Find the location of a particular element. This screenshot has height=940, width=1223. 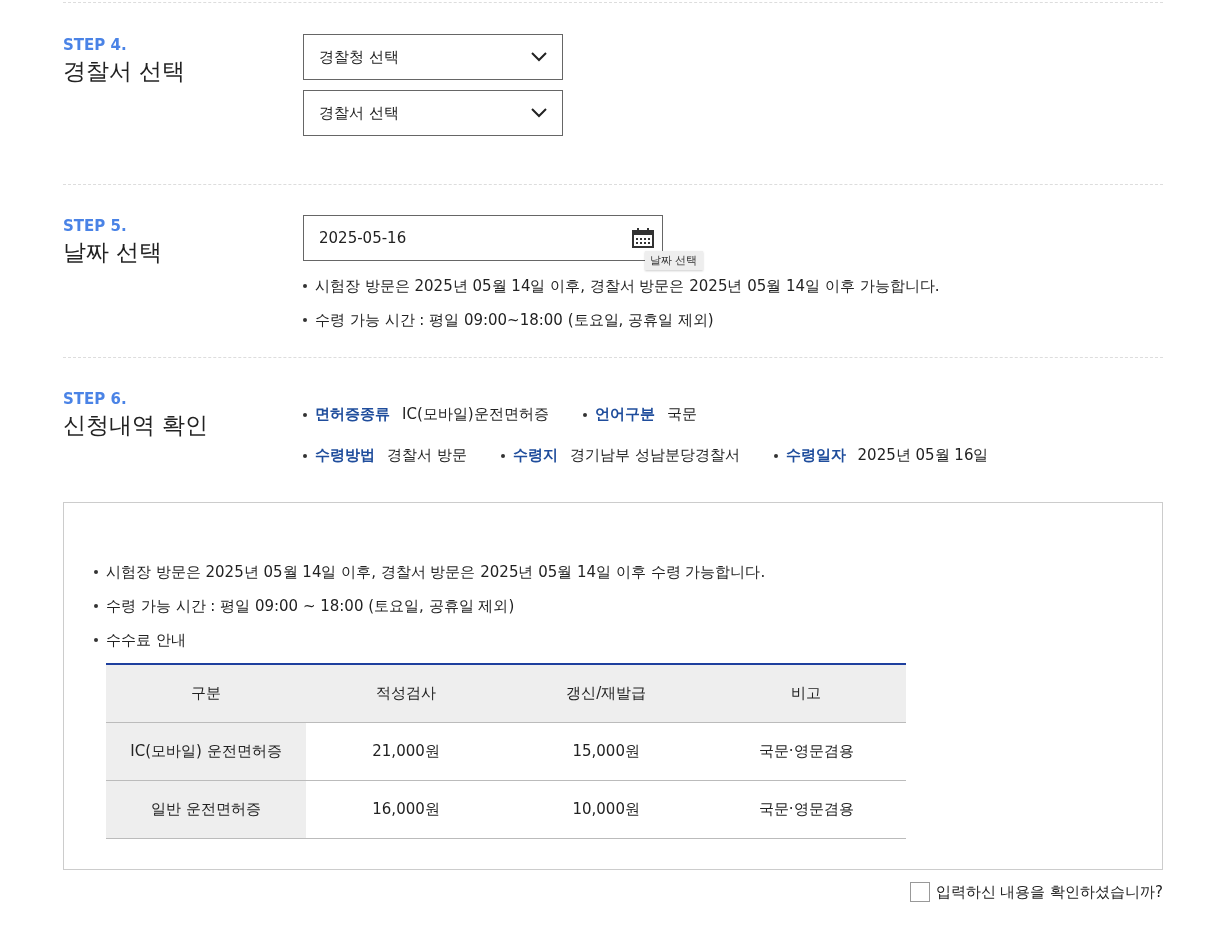

note-text: 수령 가능 시간 : 평일 09:00 ~ 18:00 (토요일, 공휴일 제외) is located at coordinates (310, 606).